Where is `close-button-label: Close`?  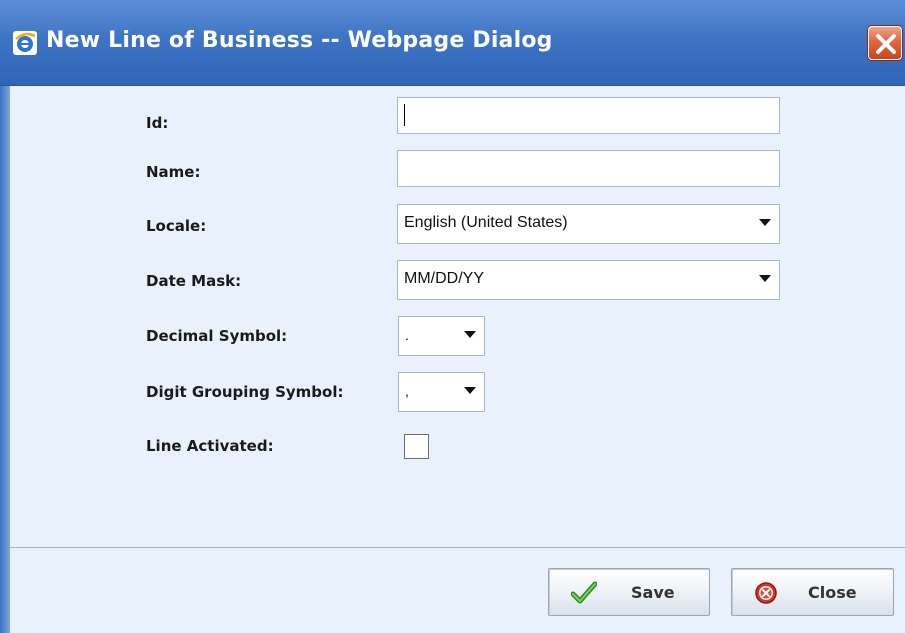 close-button-label: Close is located at coordinates (832, 592).